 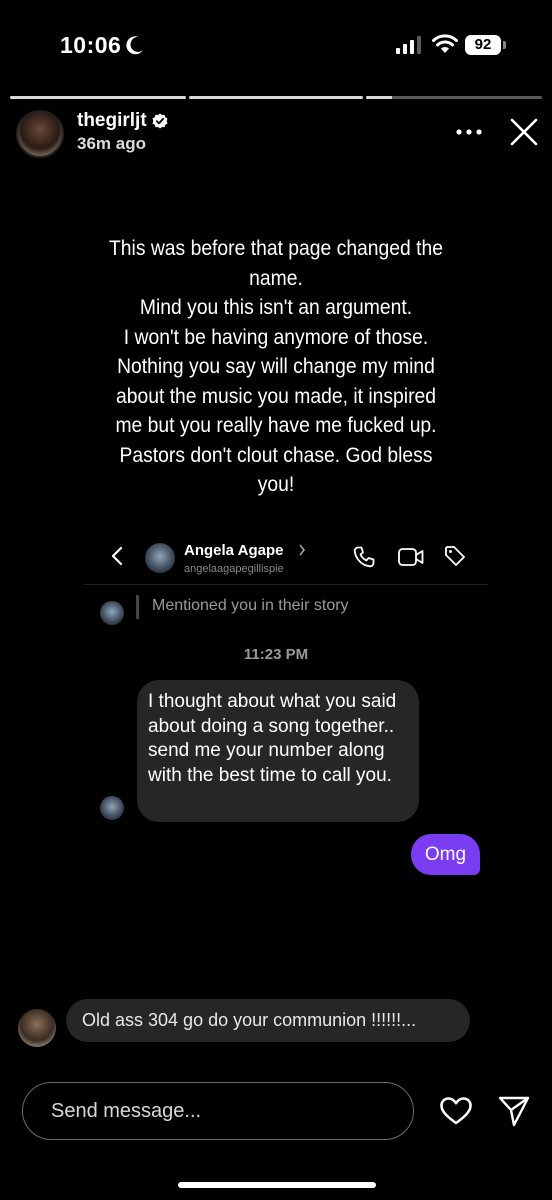 I want to click on signal-icon, so click(x=408, y=45).